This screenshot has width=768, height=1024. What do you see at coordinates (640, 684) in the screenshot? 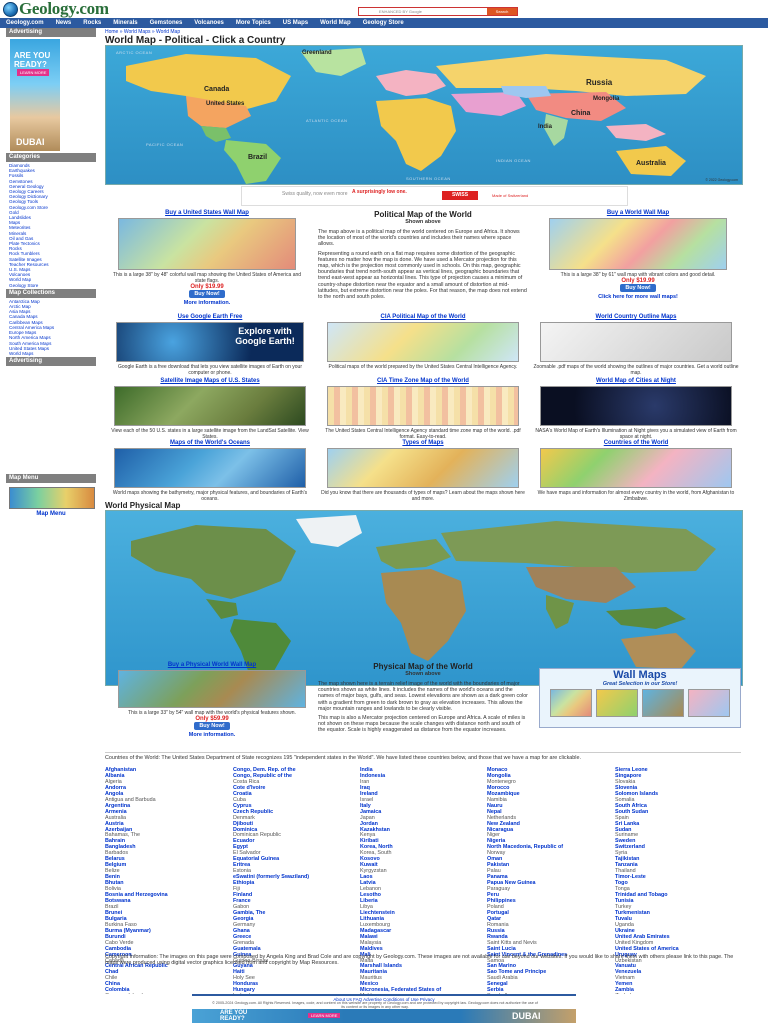
I see `wall-maps-ad-sub: Great Selection in our Store!` at bounding box center [640, 684].